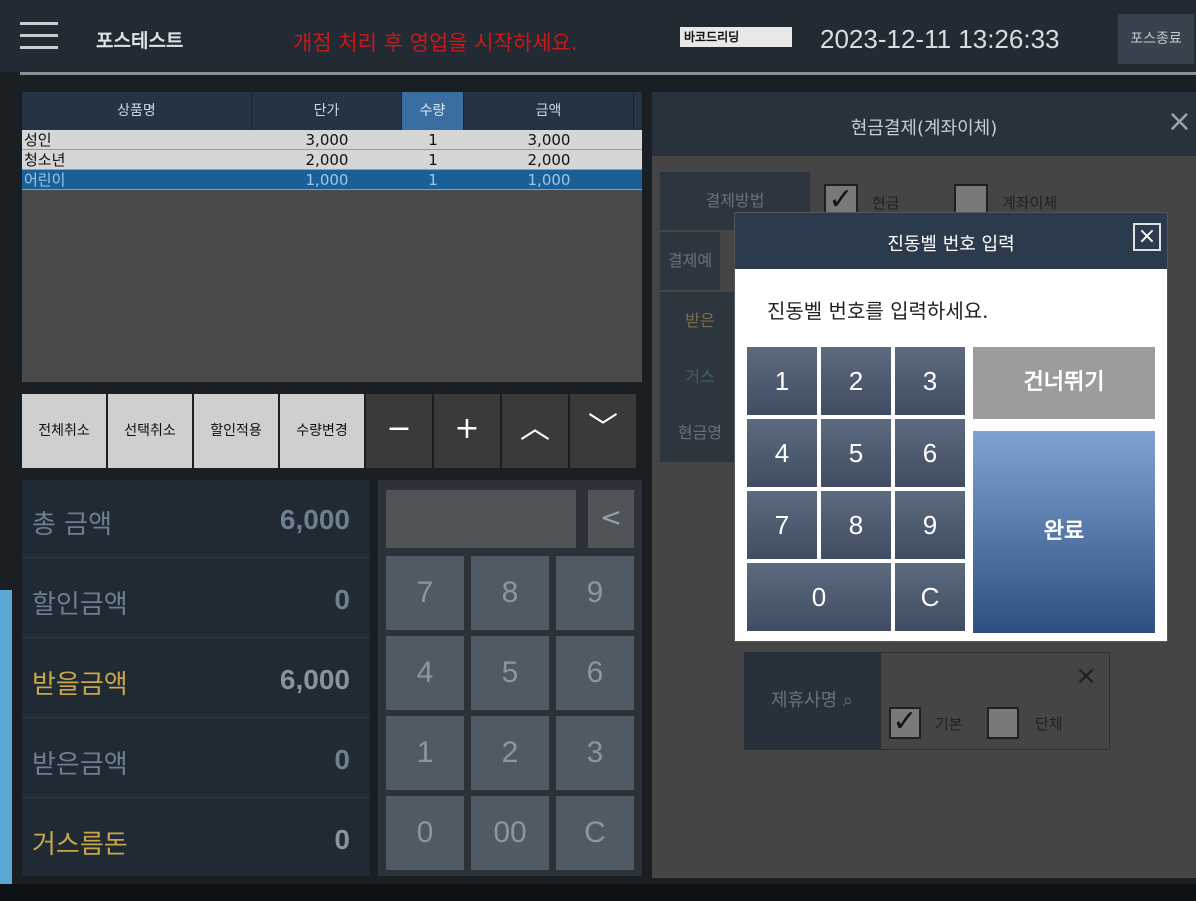 The width and height of the screenshot is (1196, 901). What do you see at coordinates (930, 597) in the screenshot?
I see `bell-clear-key: C` at bounding box center [930, 597].